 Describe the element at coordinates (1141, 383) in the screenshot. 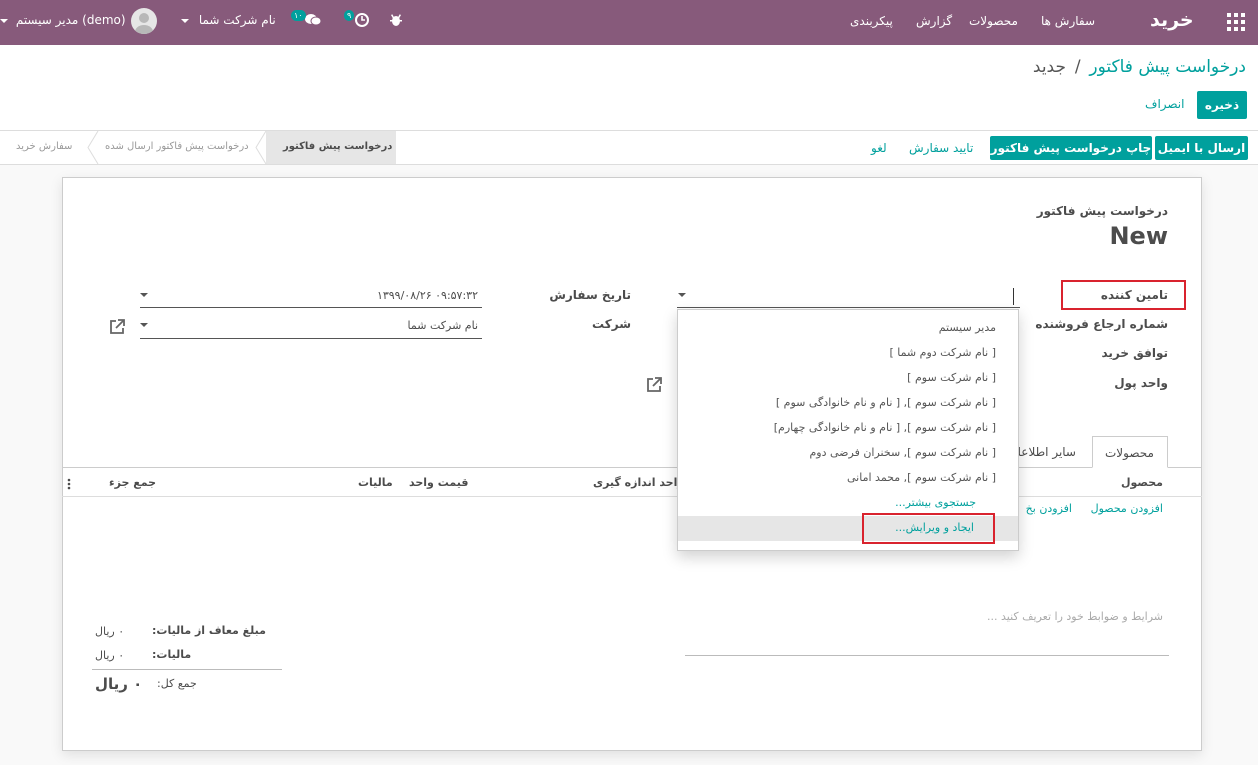

I see `currency-label: واحد پول` at that location.